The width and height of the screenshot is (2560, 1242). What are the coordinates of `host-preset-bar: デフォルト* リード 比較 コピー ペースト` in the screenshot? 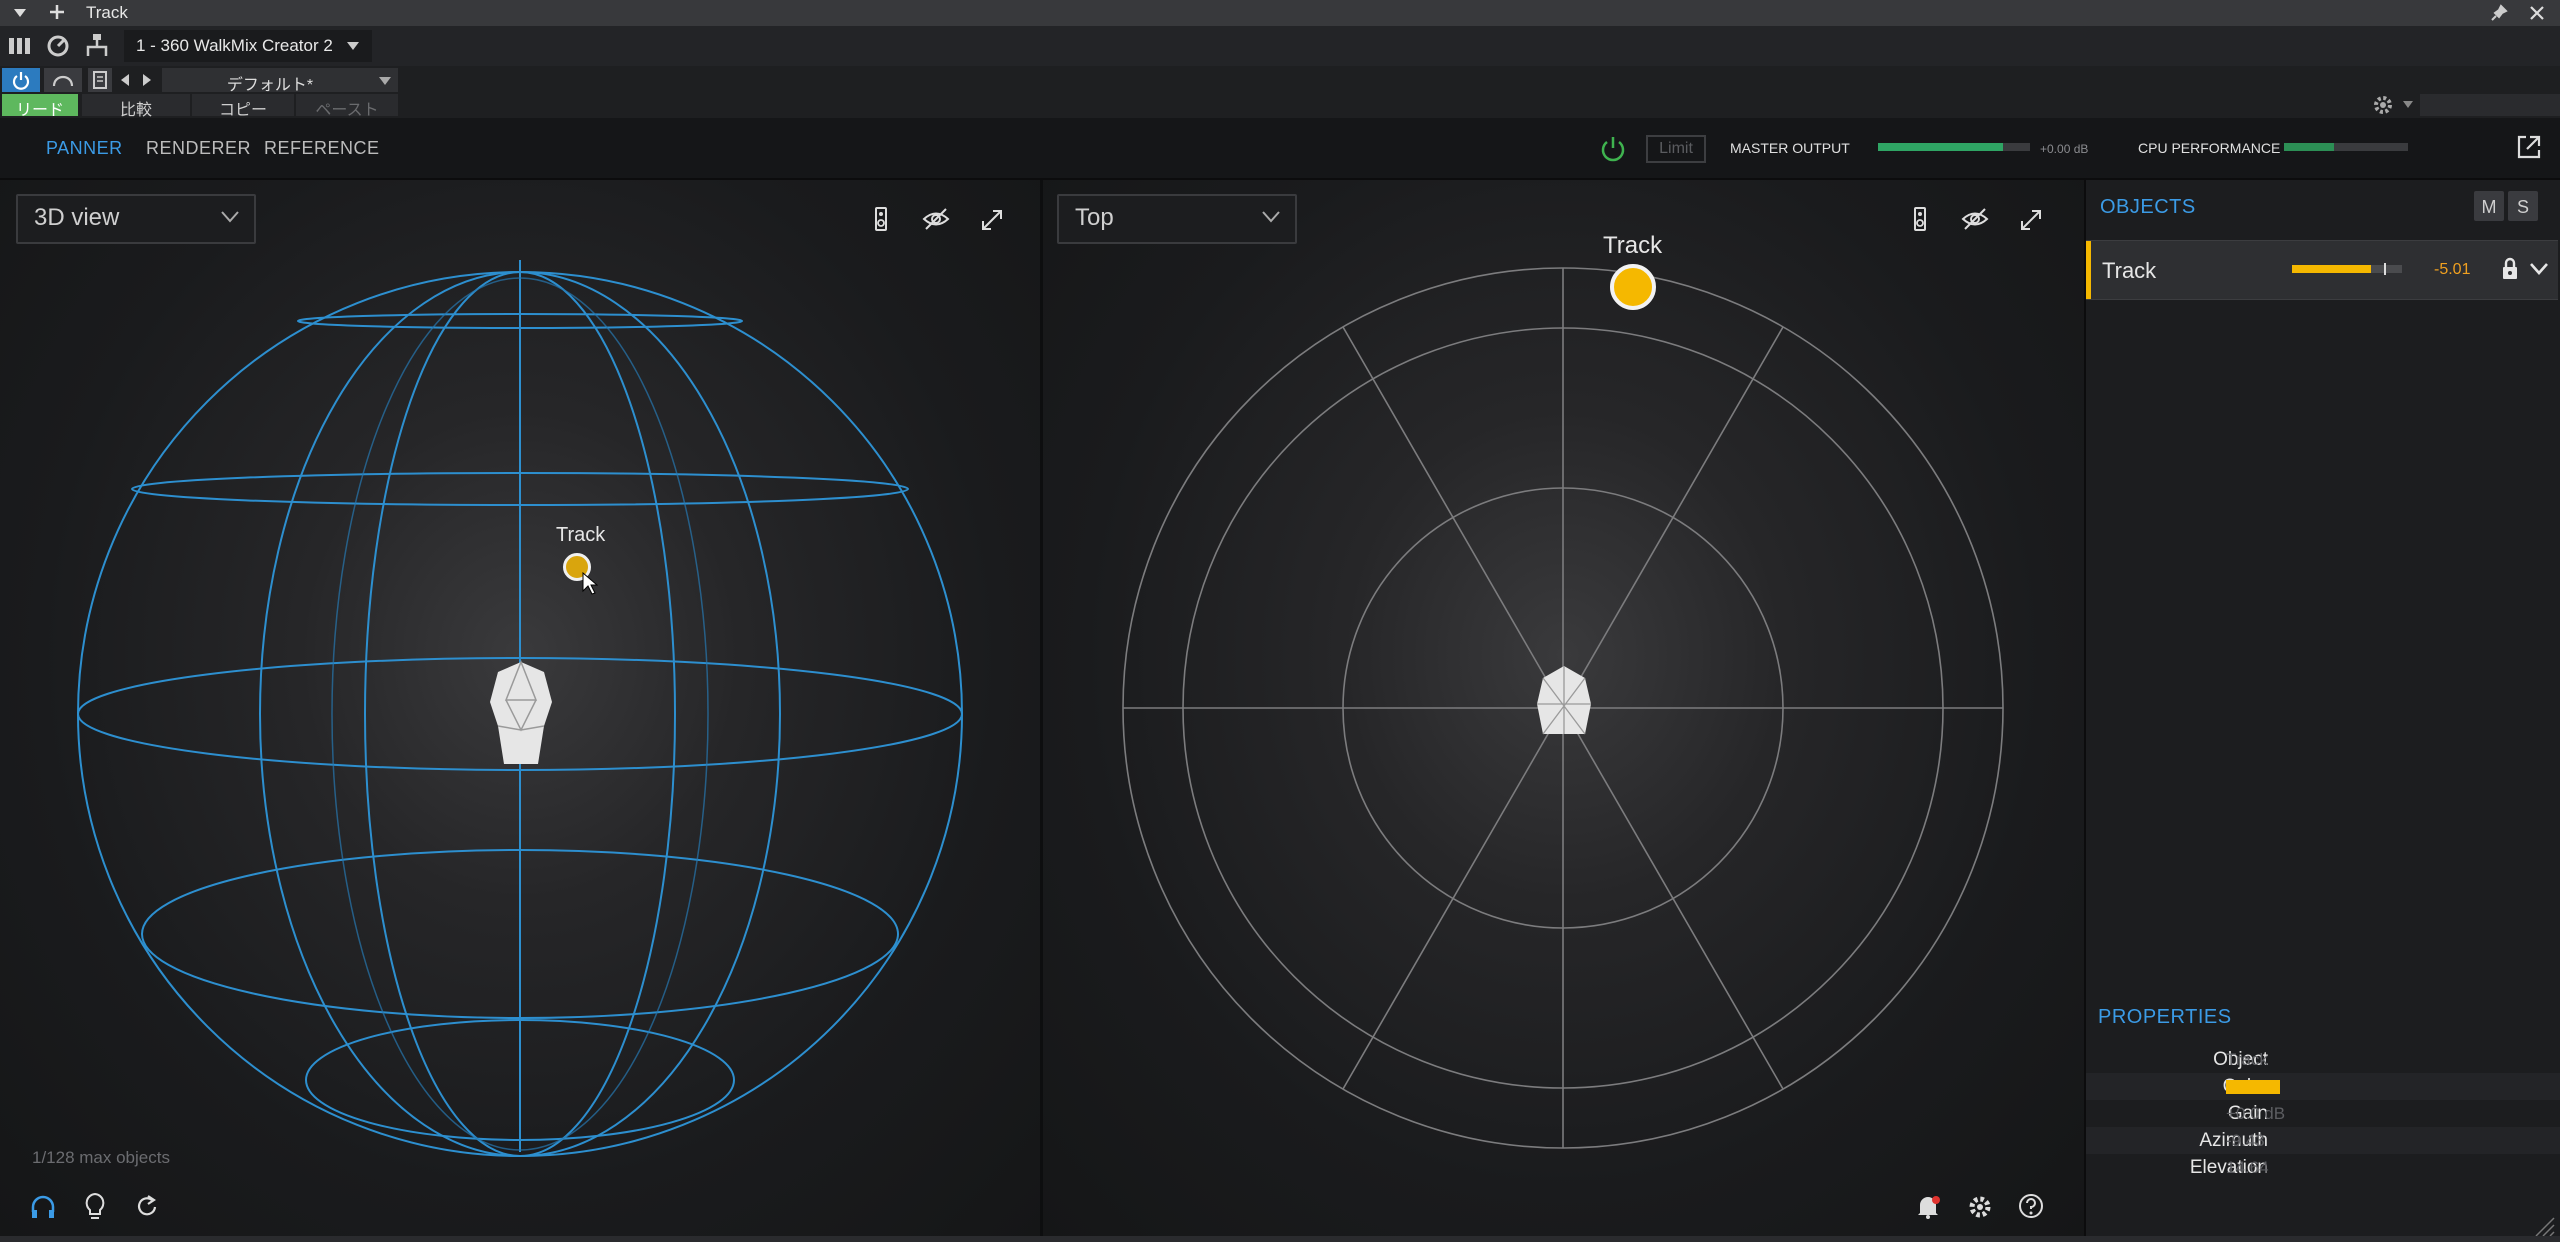 It's located at (1280, 92).